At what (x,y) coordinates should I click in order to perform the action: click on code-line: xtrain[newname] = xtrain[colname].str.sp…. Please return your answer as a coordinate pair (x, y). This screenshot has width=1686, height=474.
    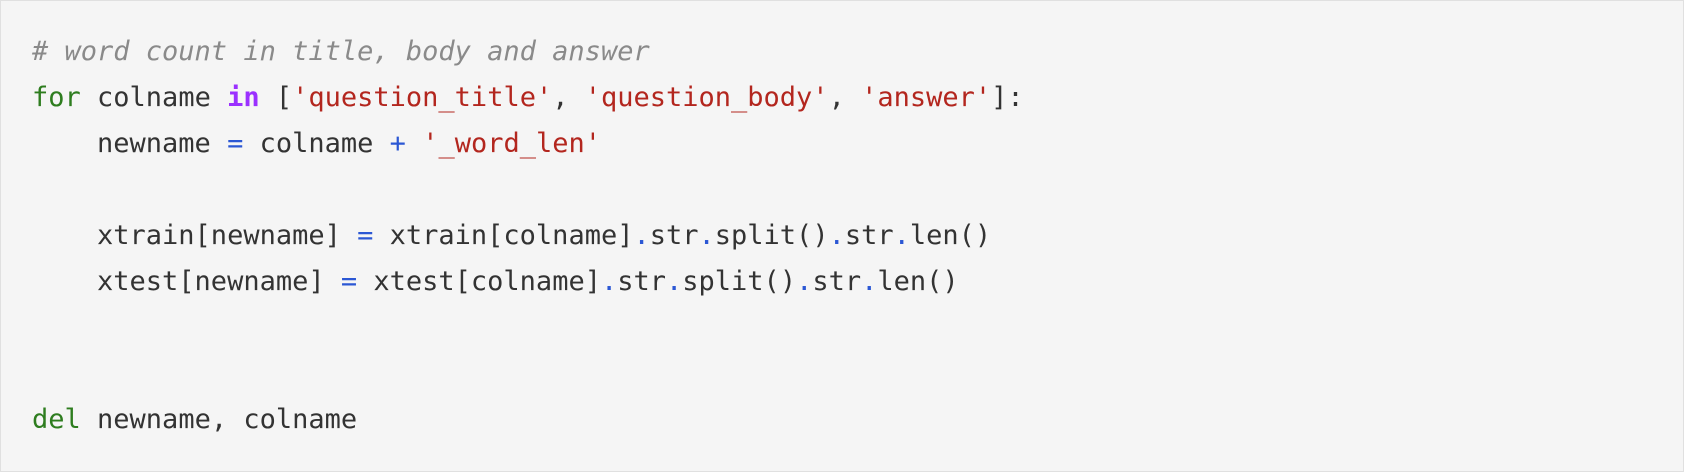
    Looking at the image, I should click on (511, 236).